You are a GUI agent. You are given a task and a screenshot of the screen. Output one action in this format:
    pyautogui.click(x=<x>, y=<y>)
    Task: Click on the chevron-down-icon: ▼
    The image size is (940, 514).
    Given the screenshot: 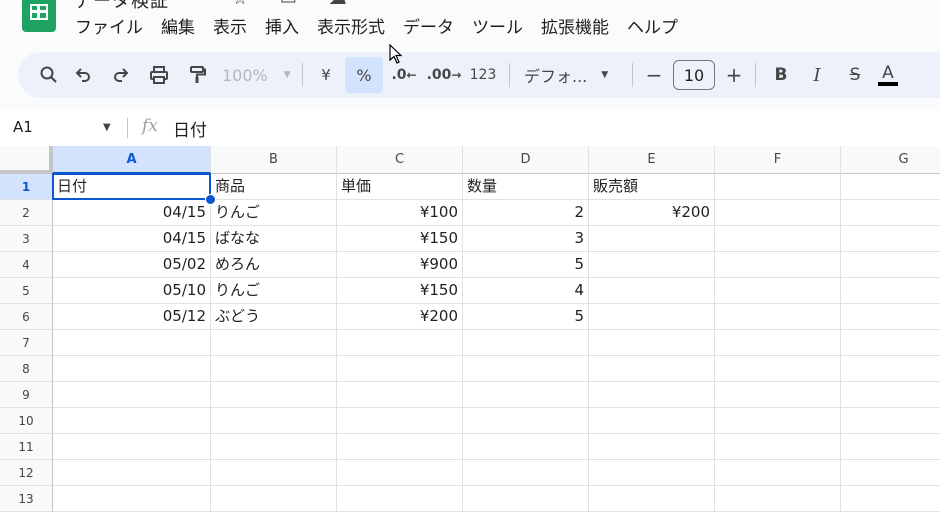 What is the action you would take?
    pyautogui.click(x=107, y=127)
    